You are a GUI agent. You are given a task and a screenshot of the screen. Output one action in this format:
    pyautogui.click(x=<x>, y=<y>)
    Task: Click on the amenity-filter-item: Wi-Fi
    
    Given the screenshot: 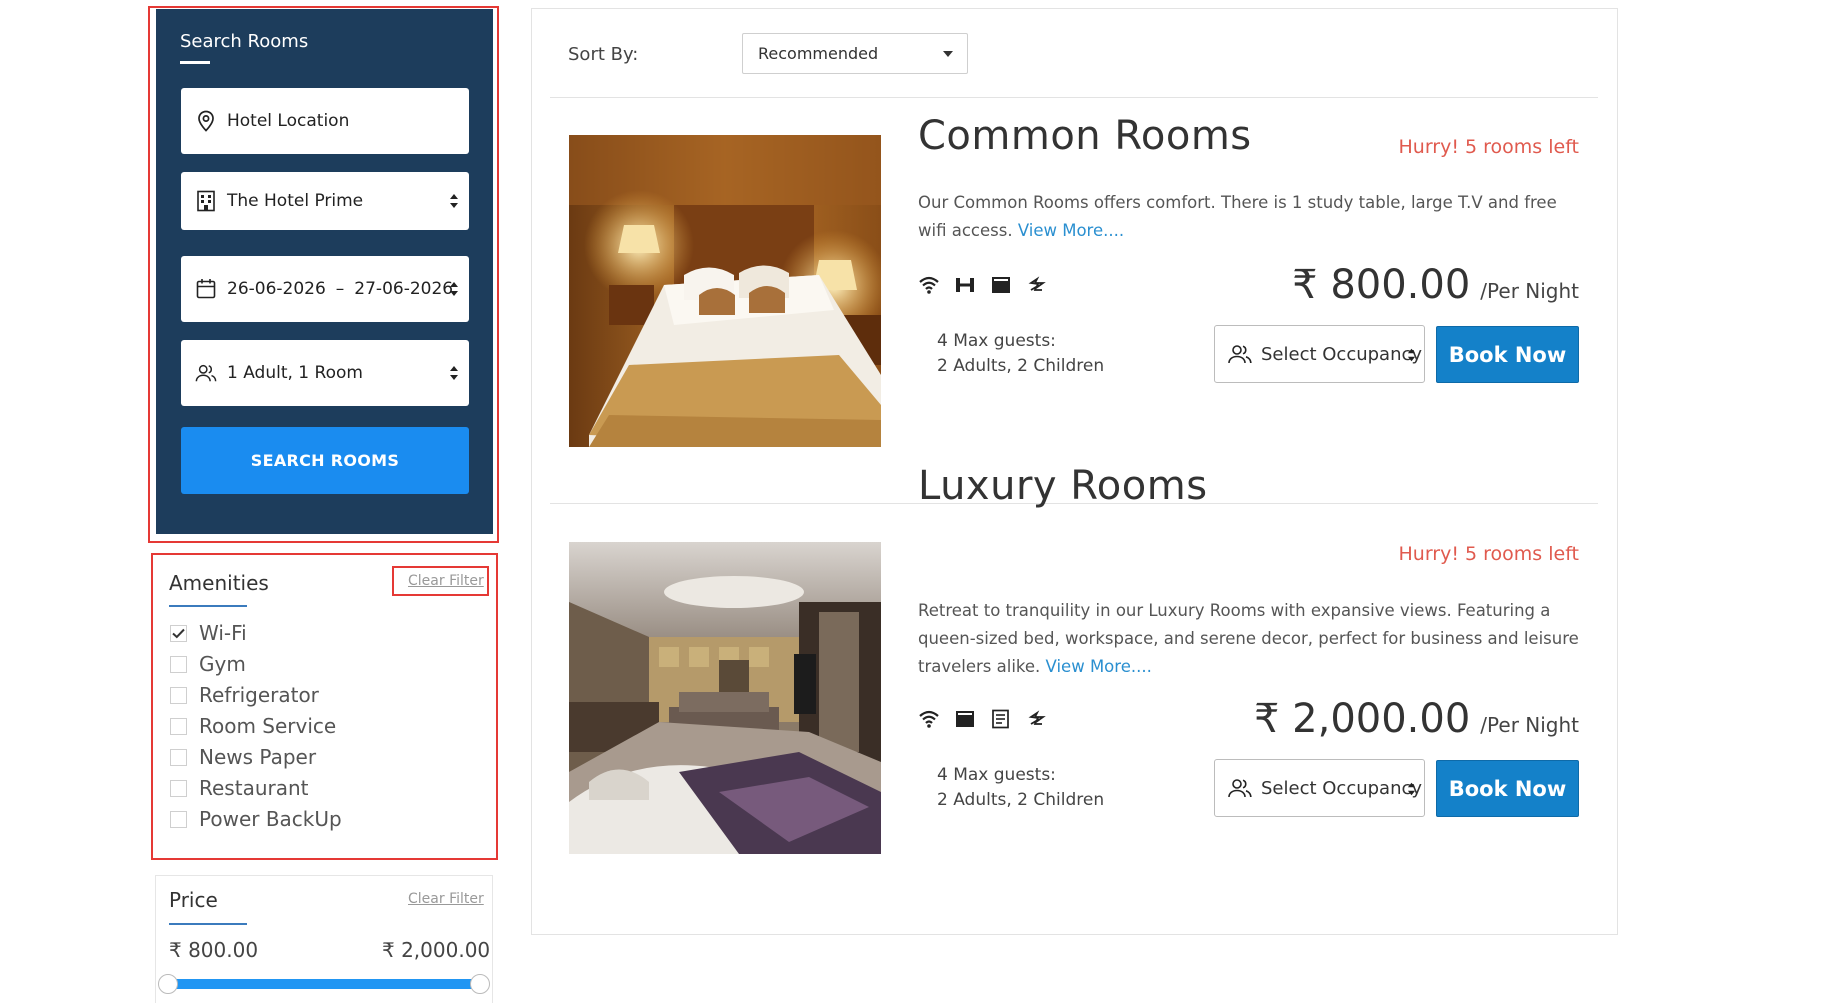 What is the action you would take?
    pyautogui.click(x=208, y=633)
    